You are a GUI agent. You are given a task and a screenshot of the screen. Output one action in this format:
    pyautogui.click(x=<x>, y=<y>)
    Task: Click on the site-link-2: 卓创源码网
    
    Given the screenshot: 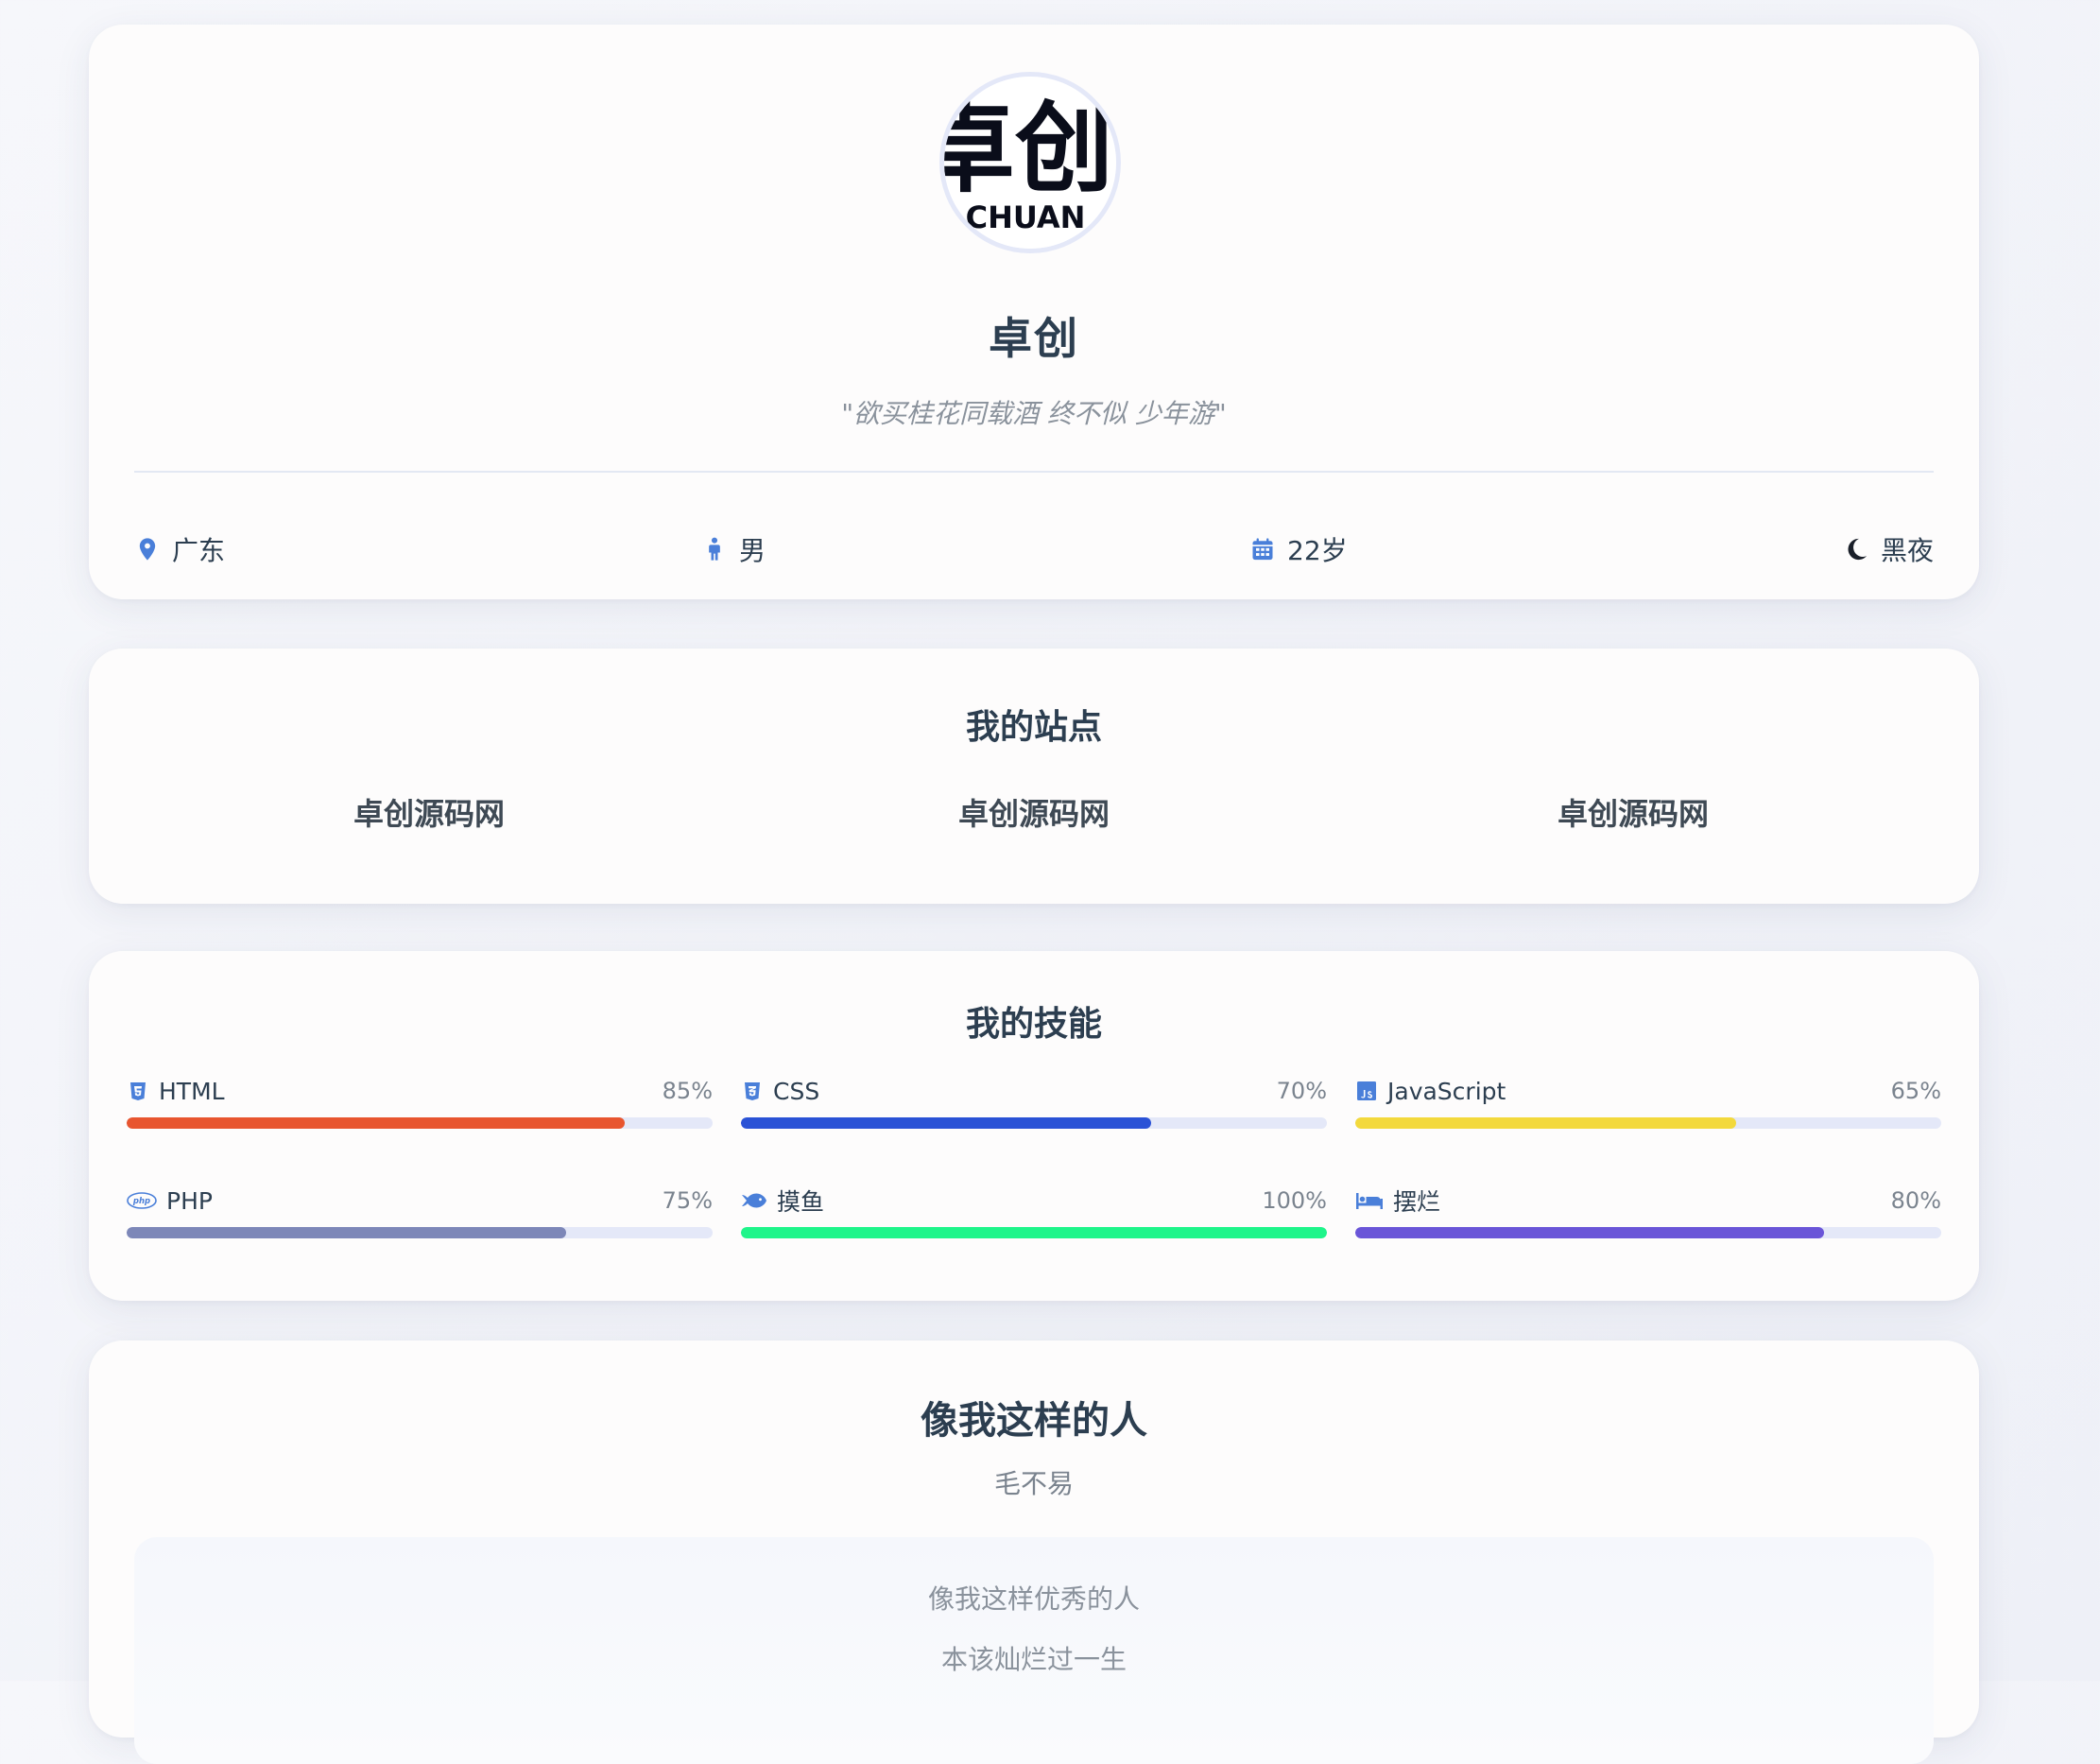 What is the action you would take?
    pyautogui.click(x=1034, y=812)
    